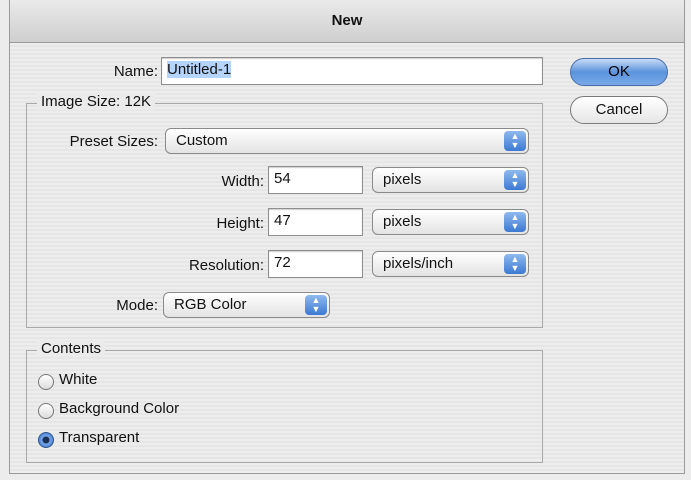  Describe the element at coordinates (119, 408) in the screenshot. I see `background-color-label: Background Color` at that location.